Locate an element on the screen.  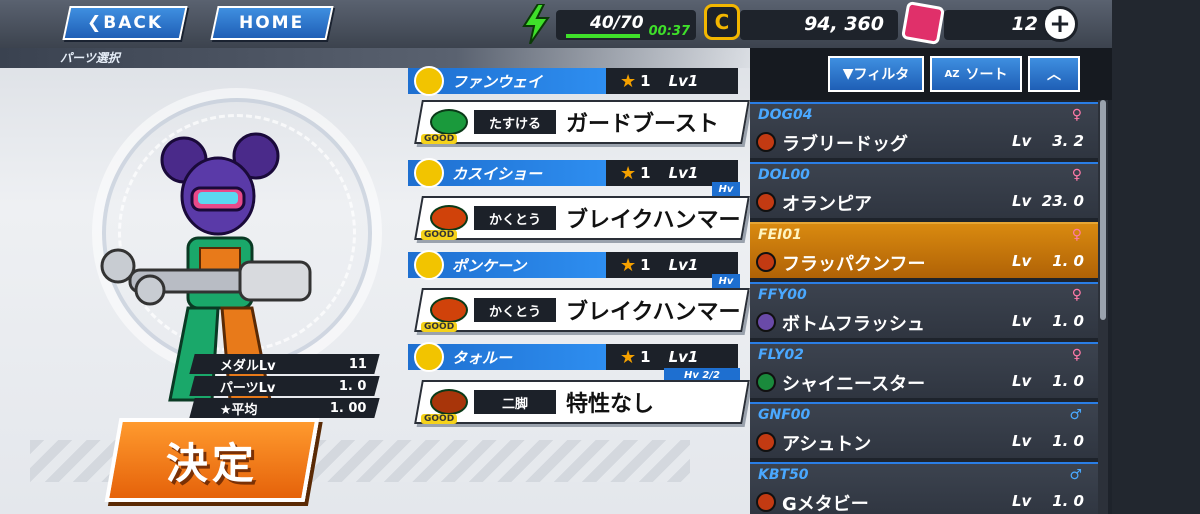
stat-medal-lv: メダルLv 11 is located at coordinates (284, 364).